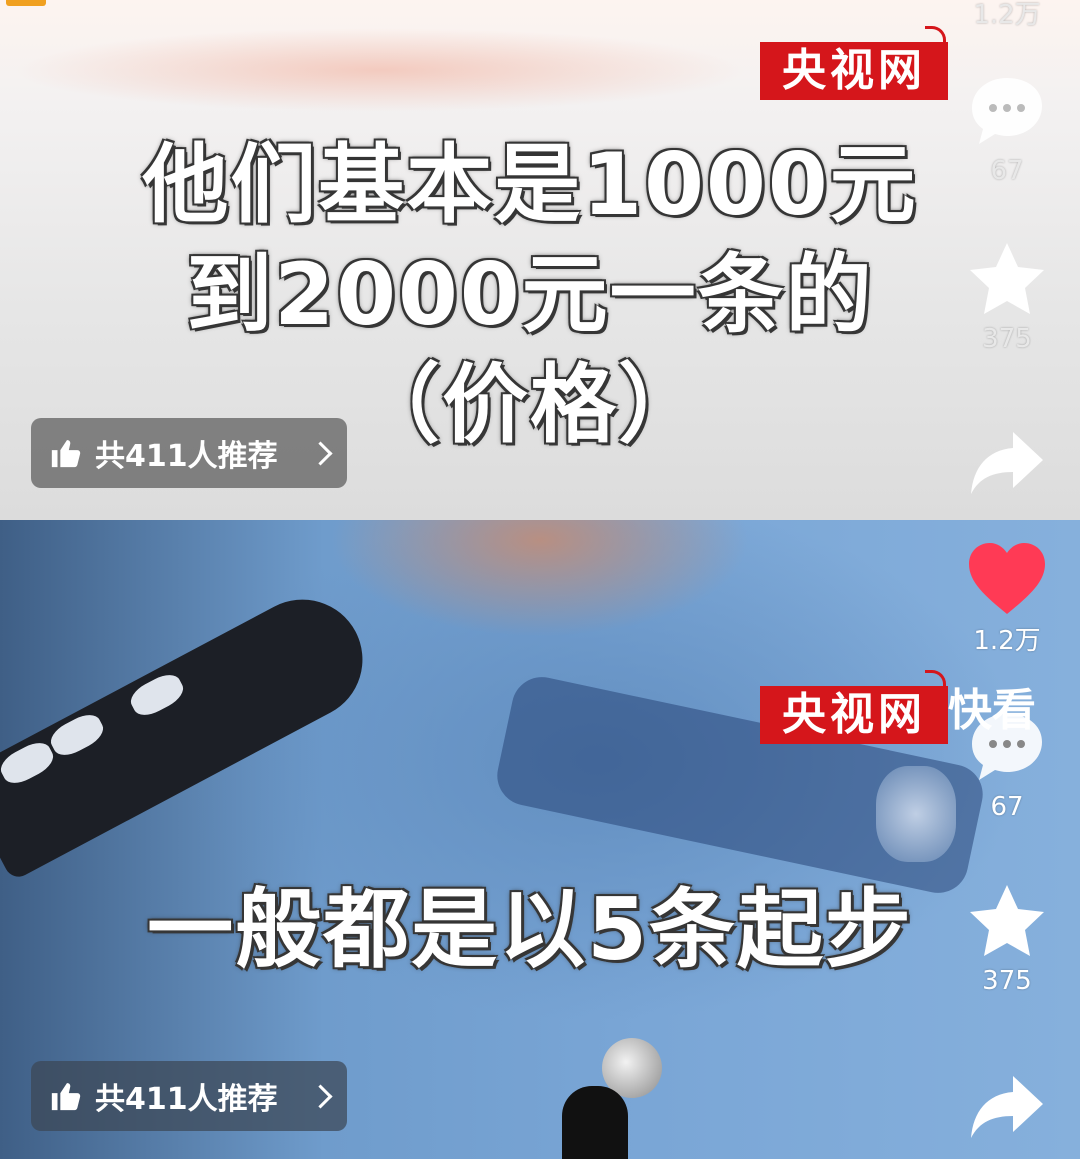 The image size is (1080, 1159). I want to click on microphone, so click(595, 1122).